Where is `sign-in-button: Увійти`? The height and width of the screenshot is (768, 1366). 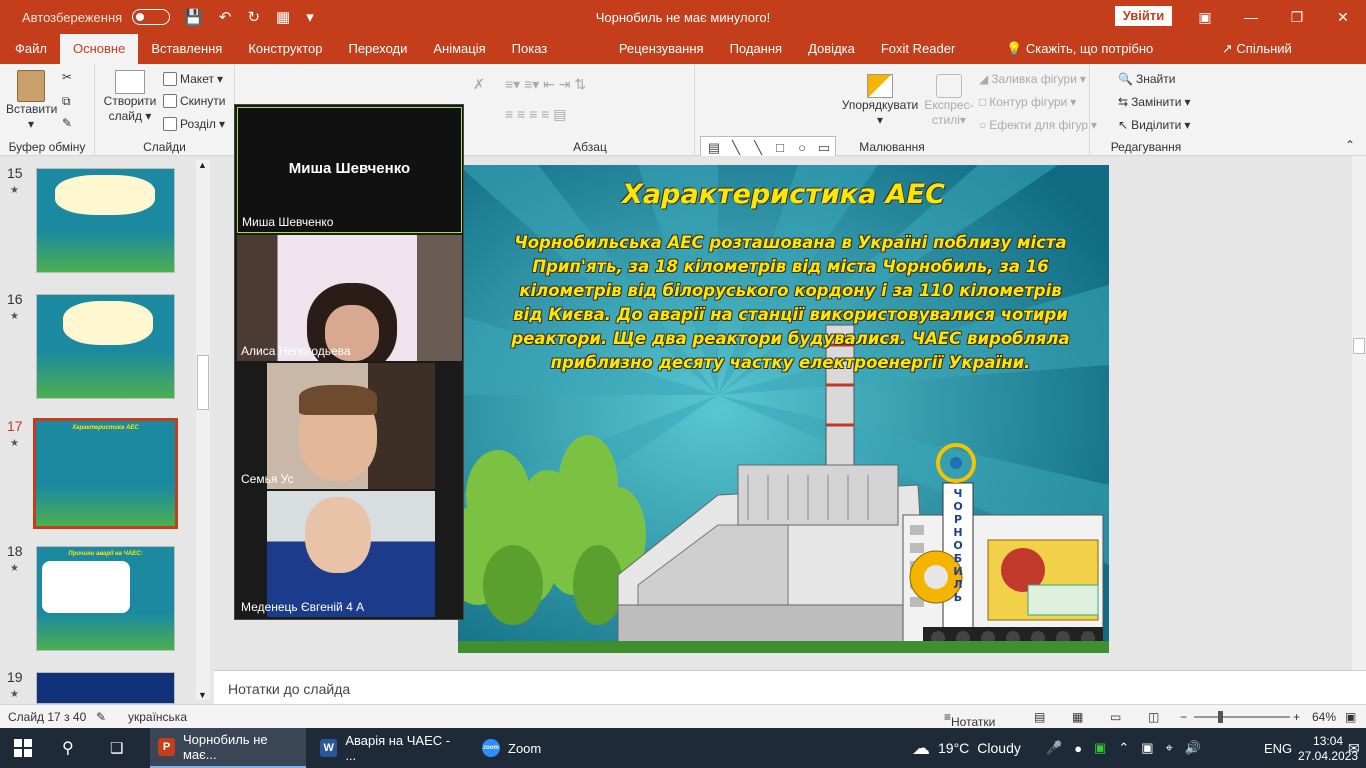 sign-in-button: Увійти is located at coordinates (1143, 16).